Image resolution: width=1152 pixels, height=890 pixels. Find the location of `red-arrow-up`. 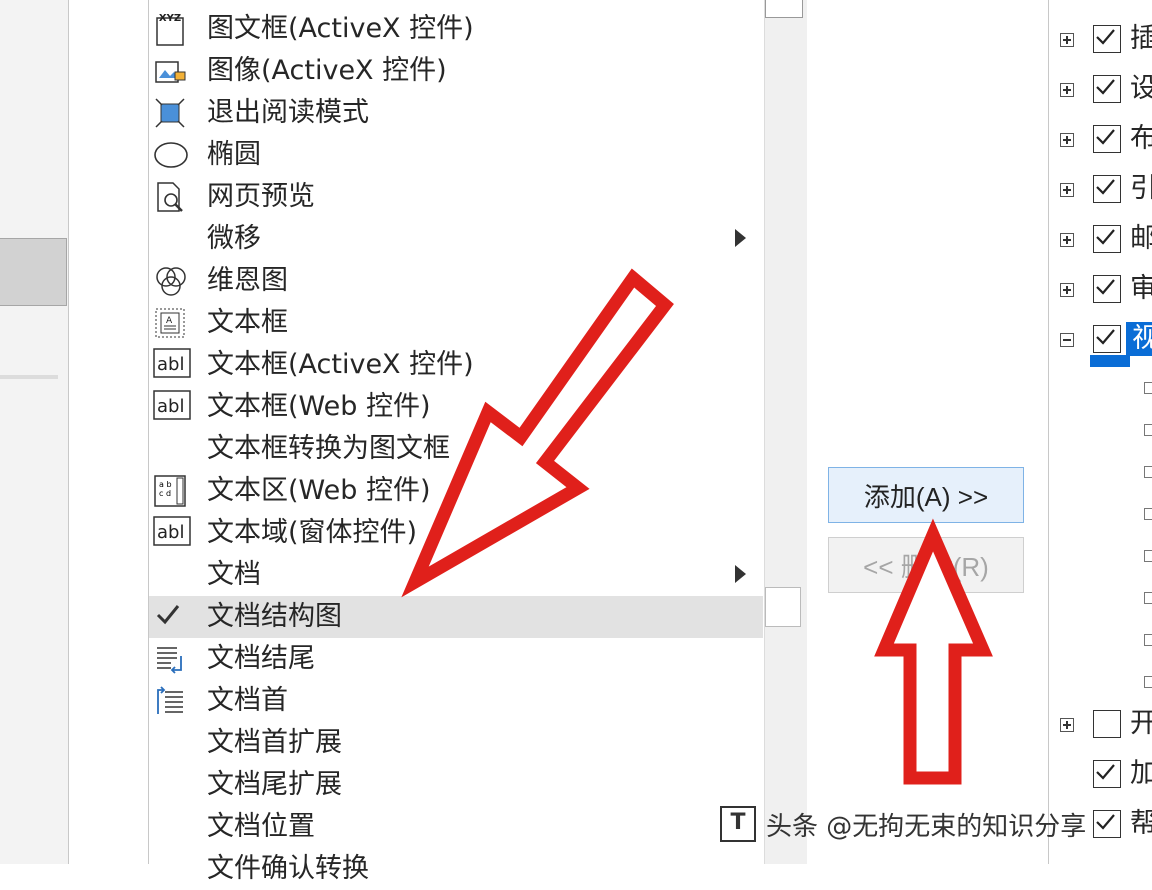

red-arrow-up is located at coordinates (933, 651).